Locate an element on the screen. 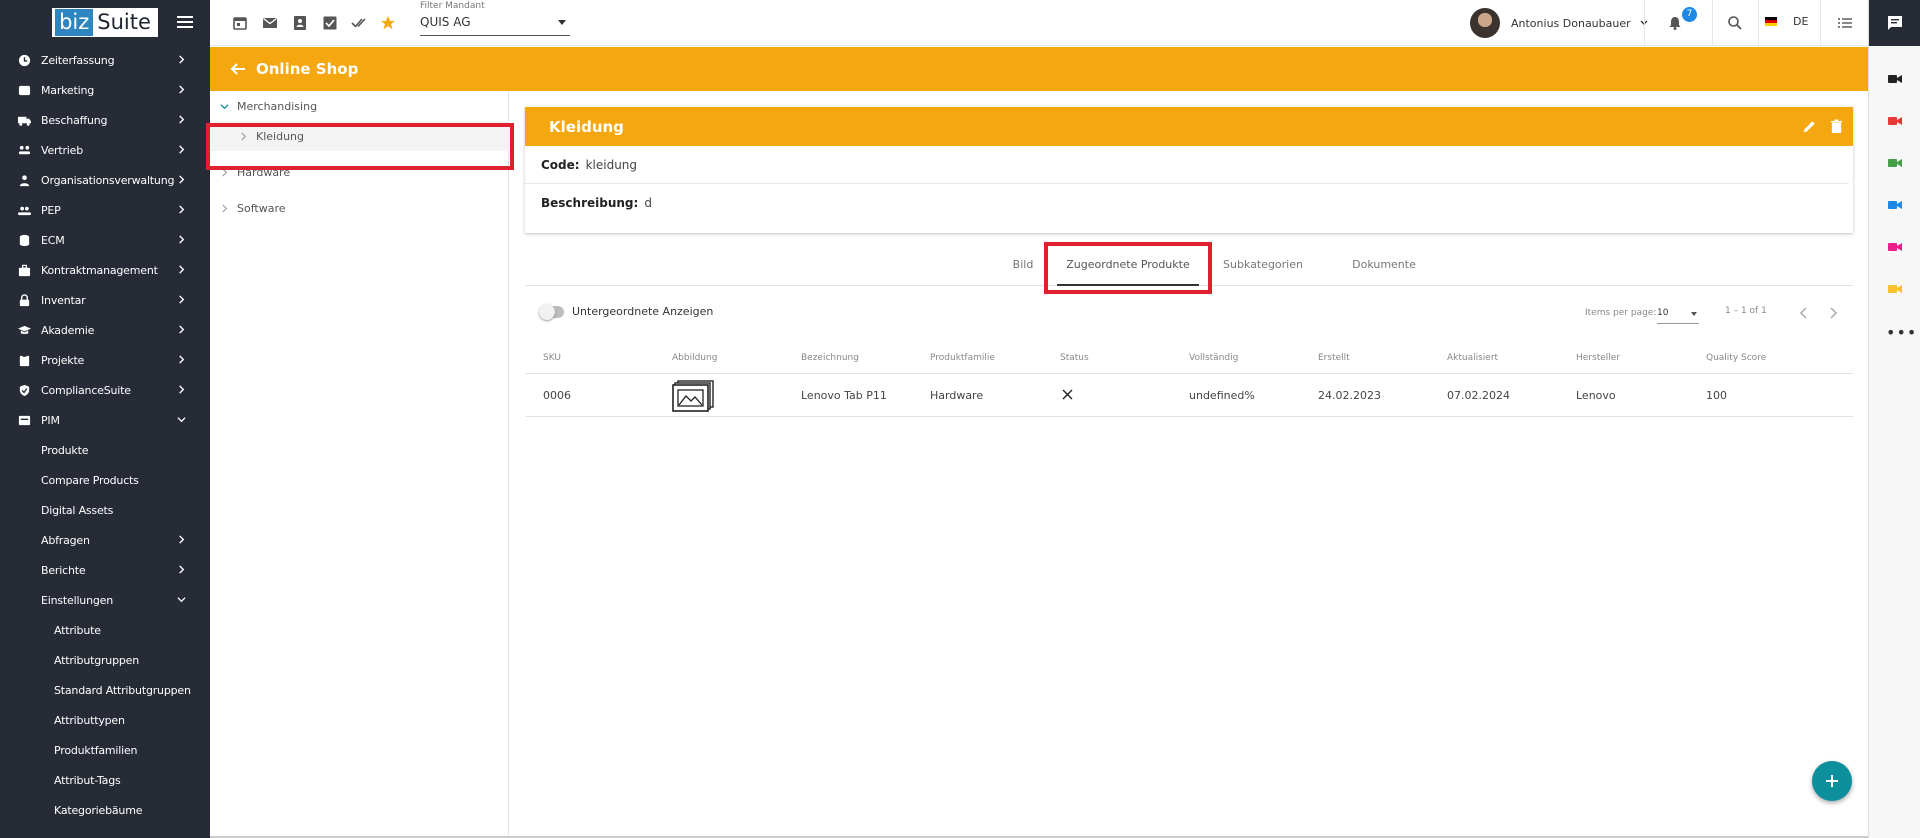  video-call-pink-icon is located at coordinates (1895, 247).